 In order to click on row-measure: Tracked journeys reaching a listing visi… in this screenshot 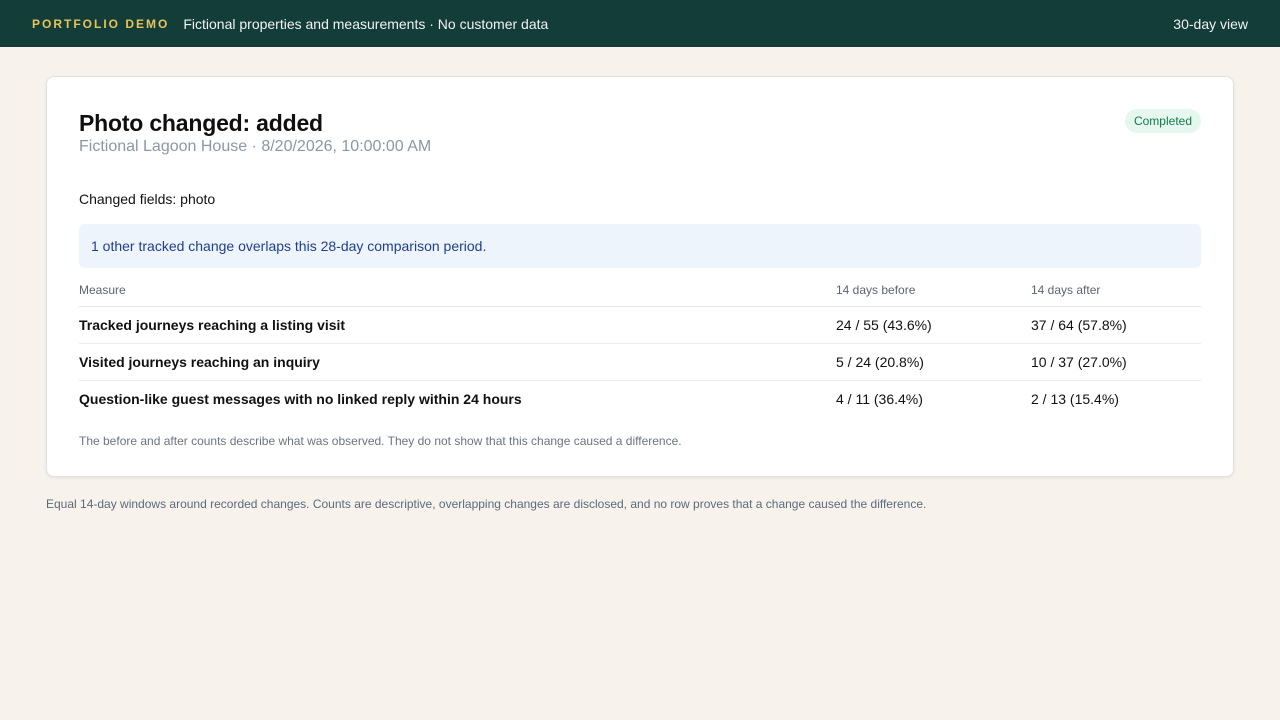, I will do `click(457, 325)`.